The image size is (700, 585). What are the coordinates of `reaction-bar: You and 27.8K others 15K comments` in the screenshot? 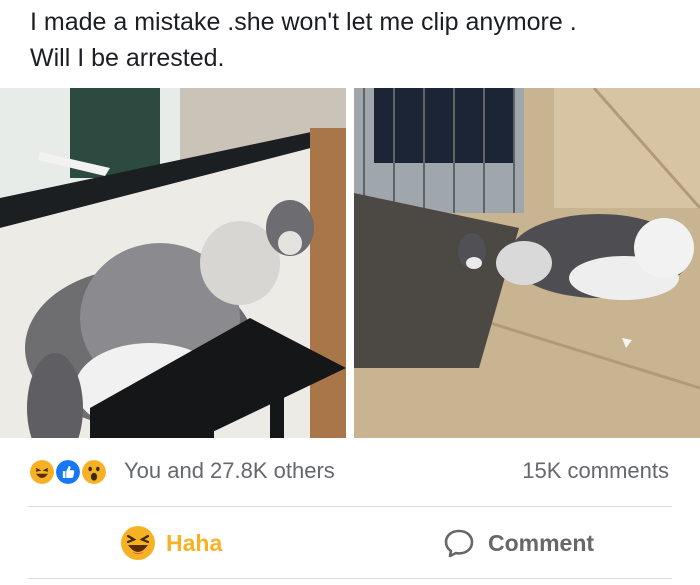 It's located at (350, 473).